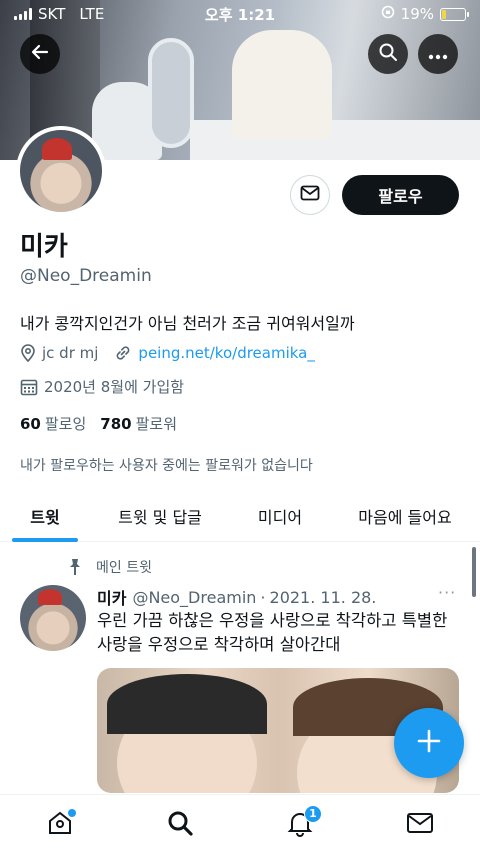  Describe the element at coordinates (86, 276) in the screenshot. I see `profile-handle: @Neo_Dreamin` at that location.